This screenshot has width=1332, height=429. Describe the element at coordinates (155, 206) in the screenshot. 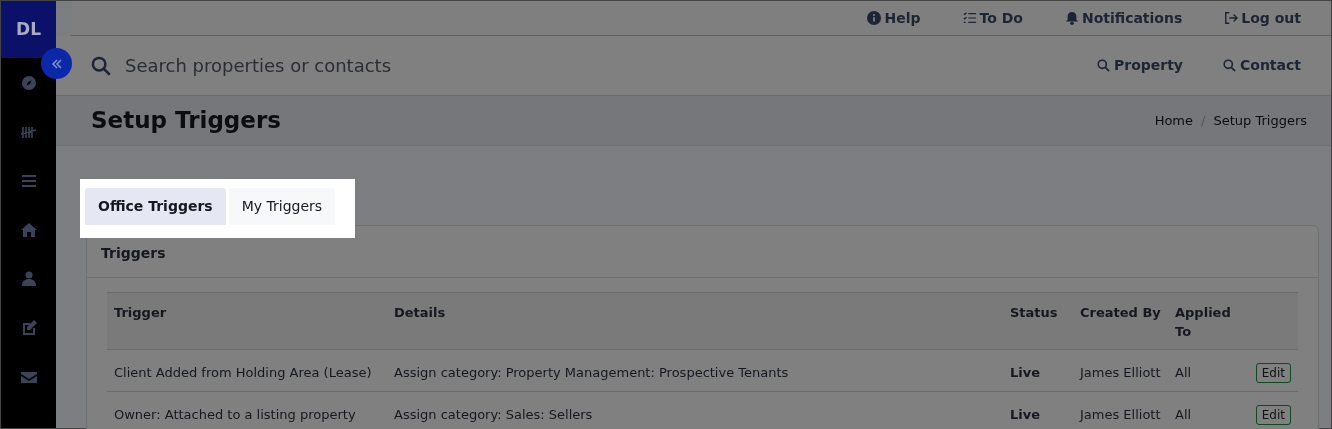

I see `tab: Office Triggers` at that location.